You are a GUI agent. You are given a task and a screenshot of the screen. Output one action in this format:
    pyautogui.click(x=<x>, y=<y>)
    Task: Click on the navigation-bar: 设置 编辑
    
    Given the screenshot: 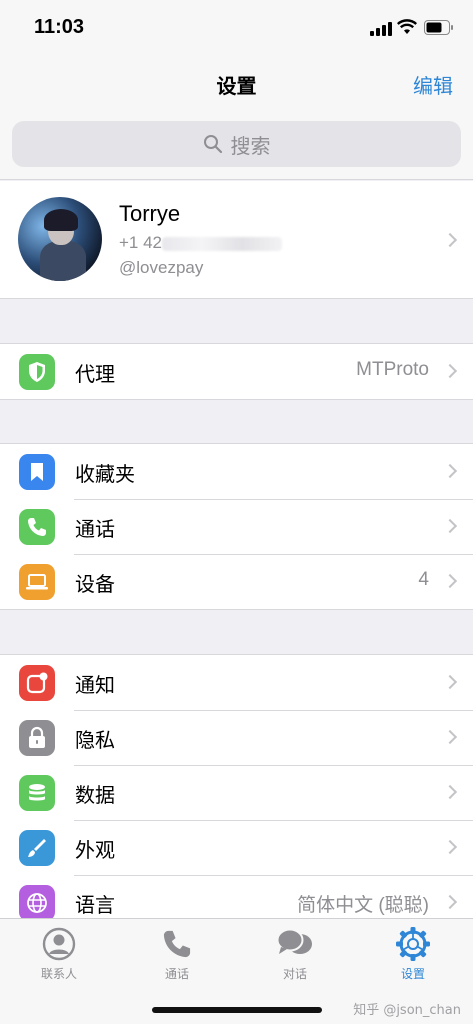 What is the action you would take?
    pyautogui.click(x=236, y=84)
    